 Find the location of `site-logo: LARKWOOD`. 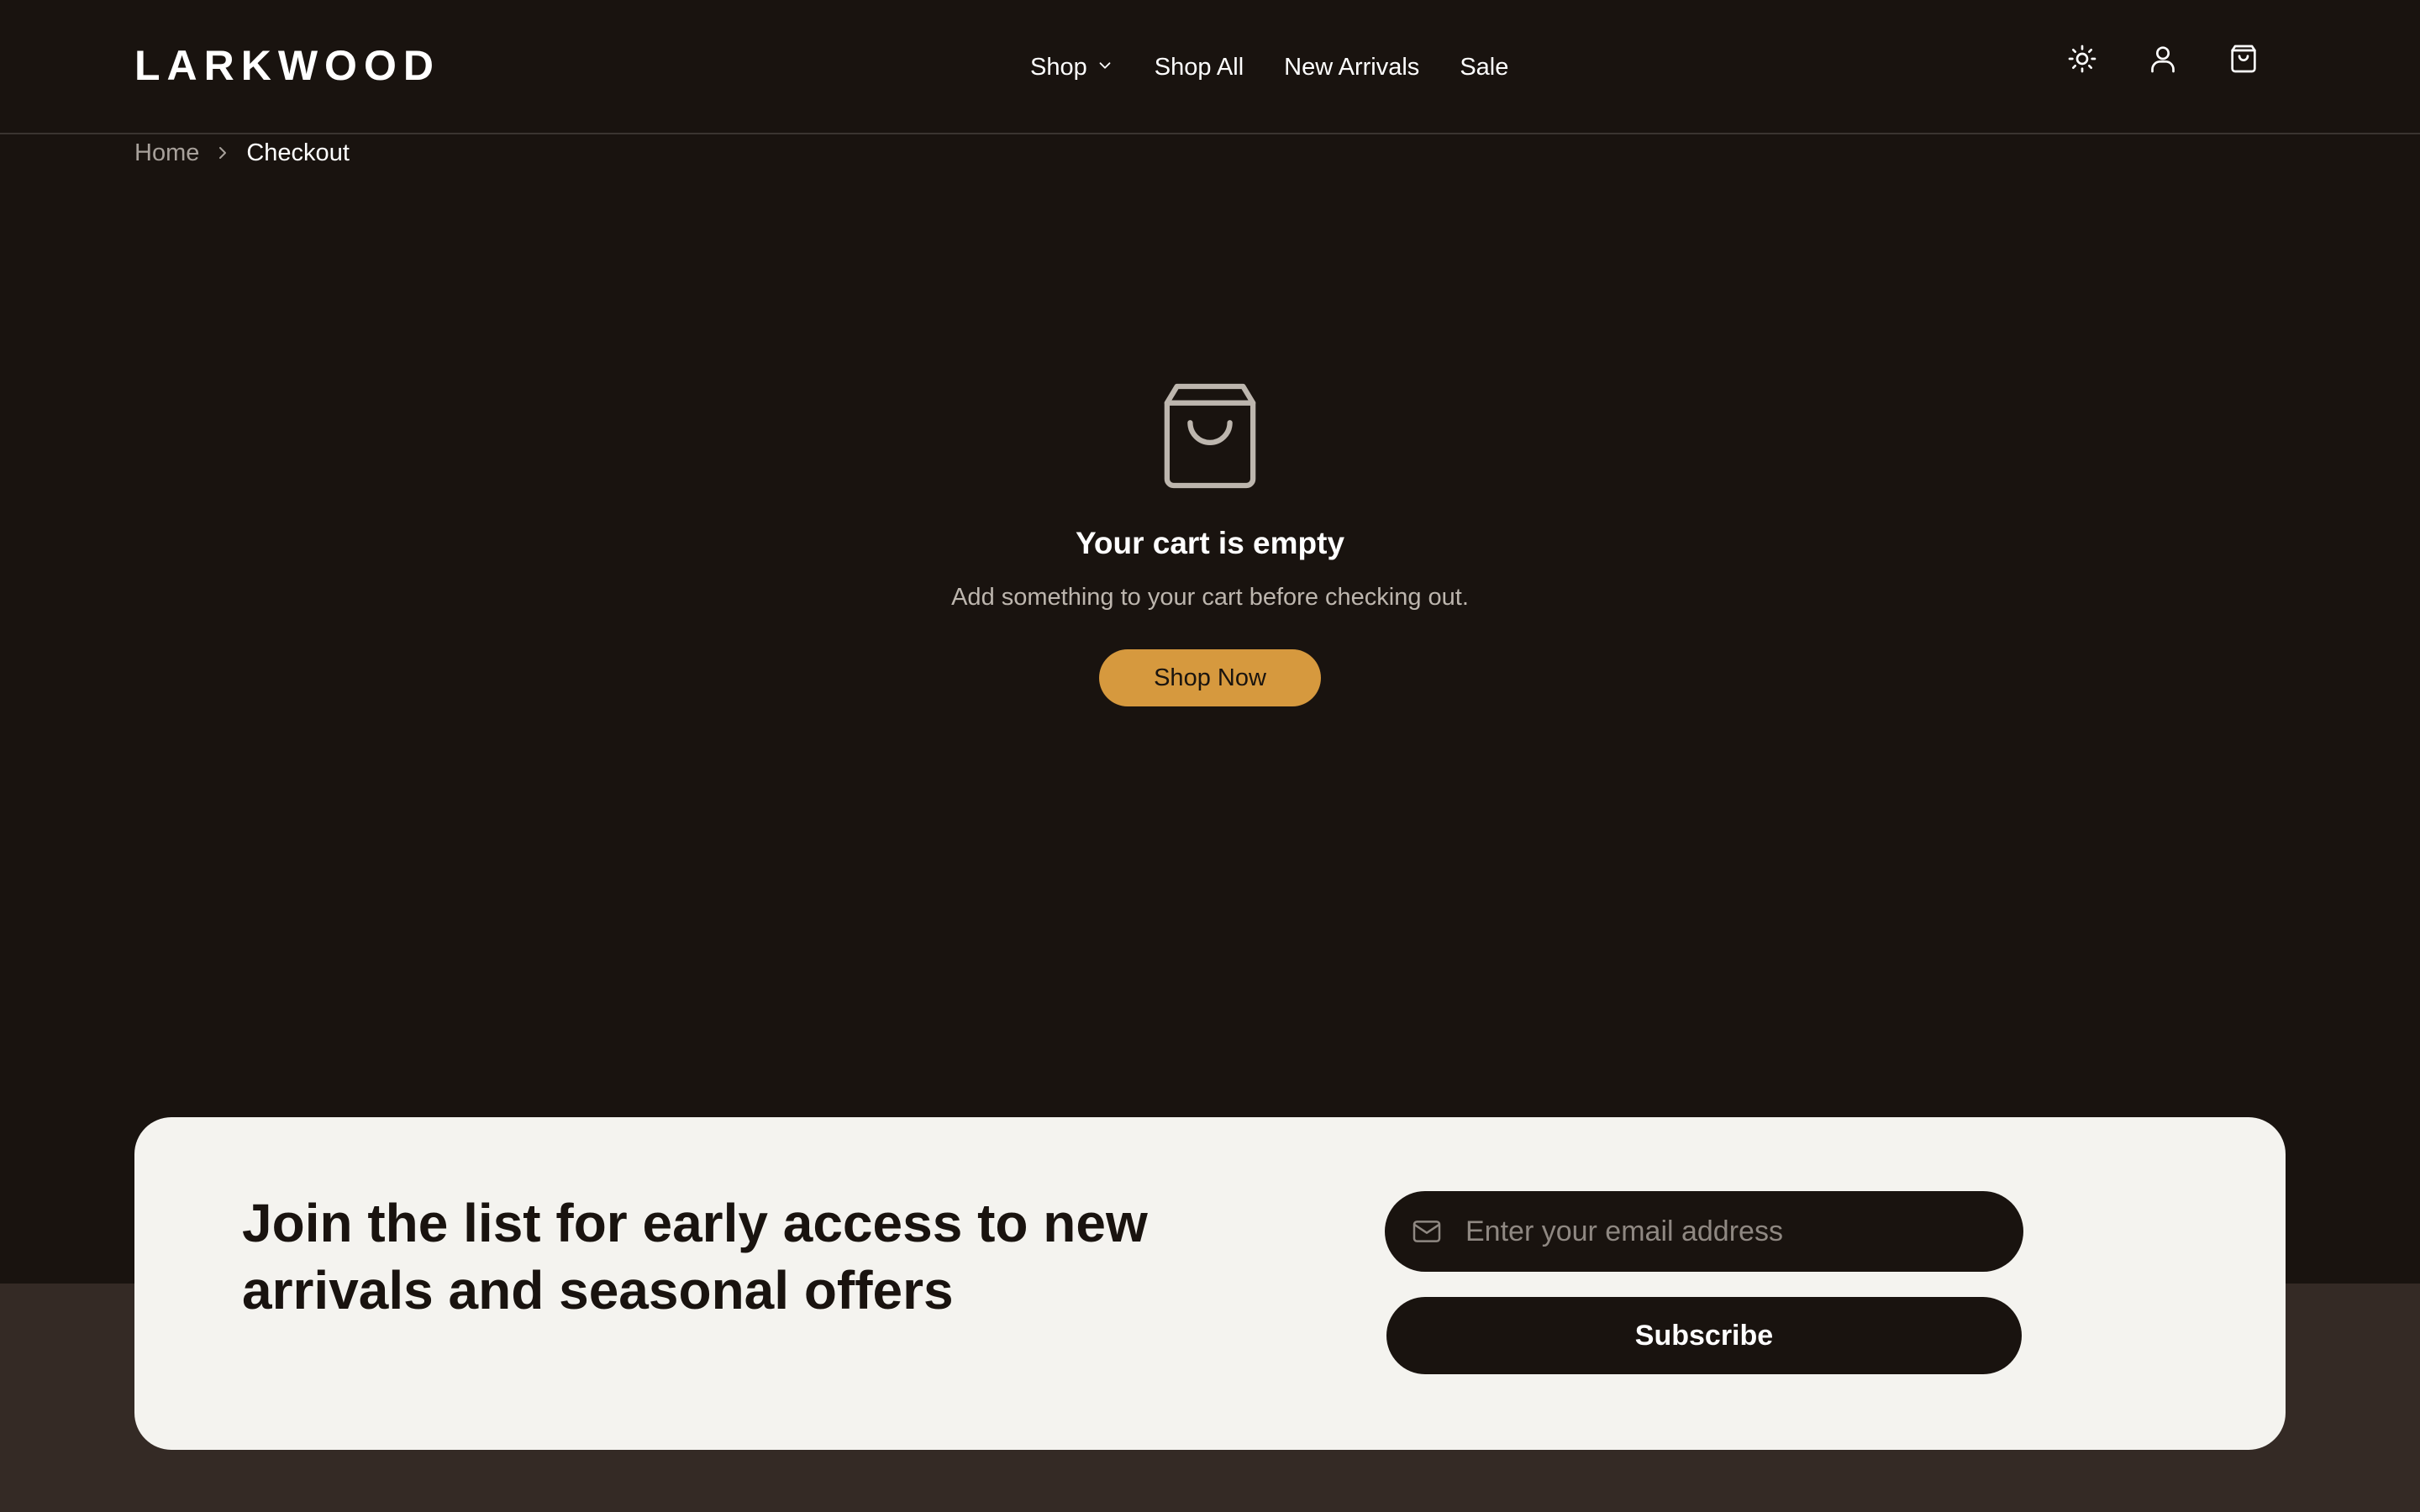

site-logo: LARKWOOD is located at coordinates (287, 65).